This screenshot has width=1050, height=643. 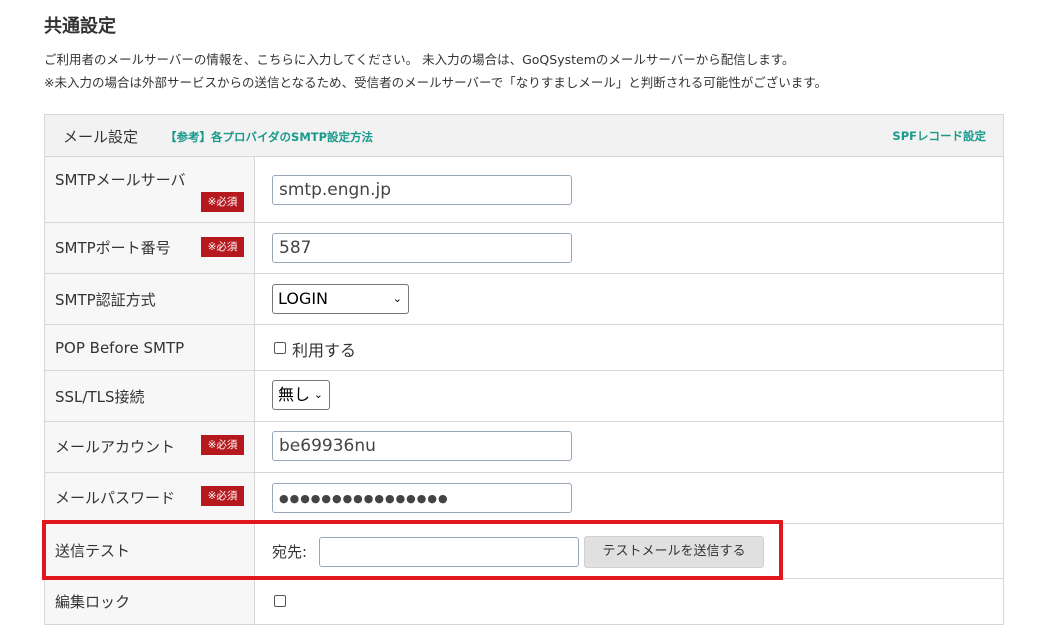 What do you see at coordinates (449, 552) in the screenshot?
I see `recipient-input` at bounding box center [449, 552].